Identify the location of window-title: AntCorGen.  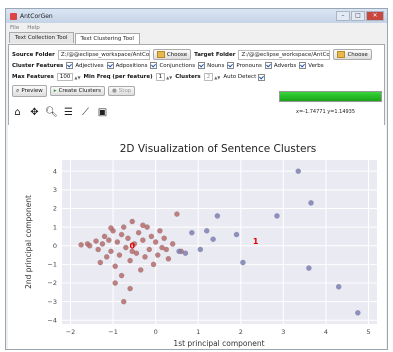
(36, 16).